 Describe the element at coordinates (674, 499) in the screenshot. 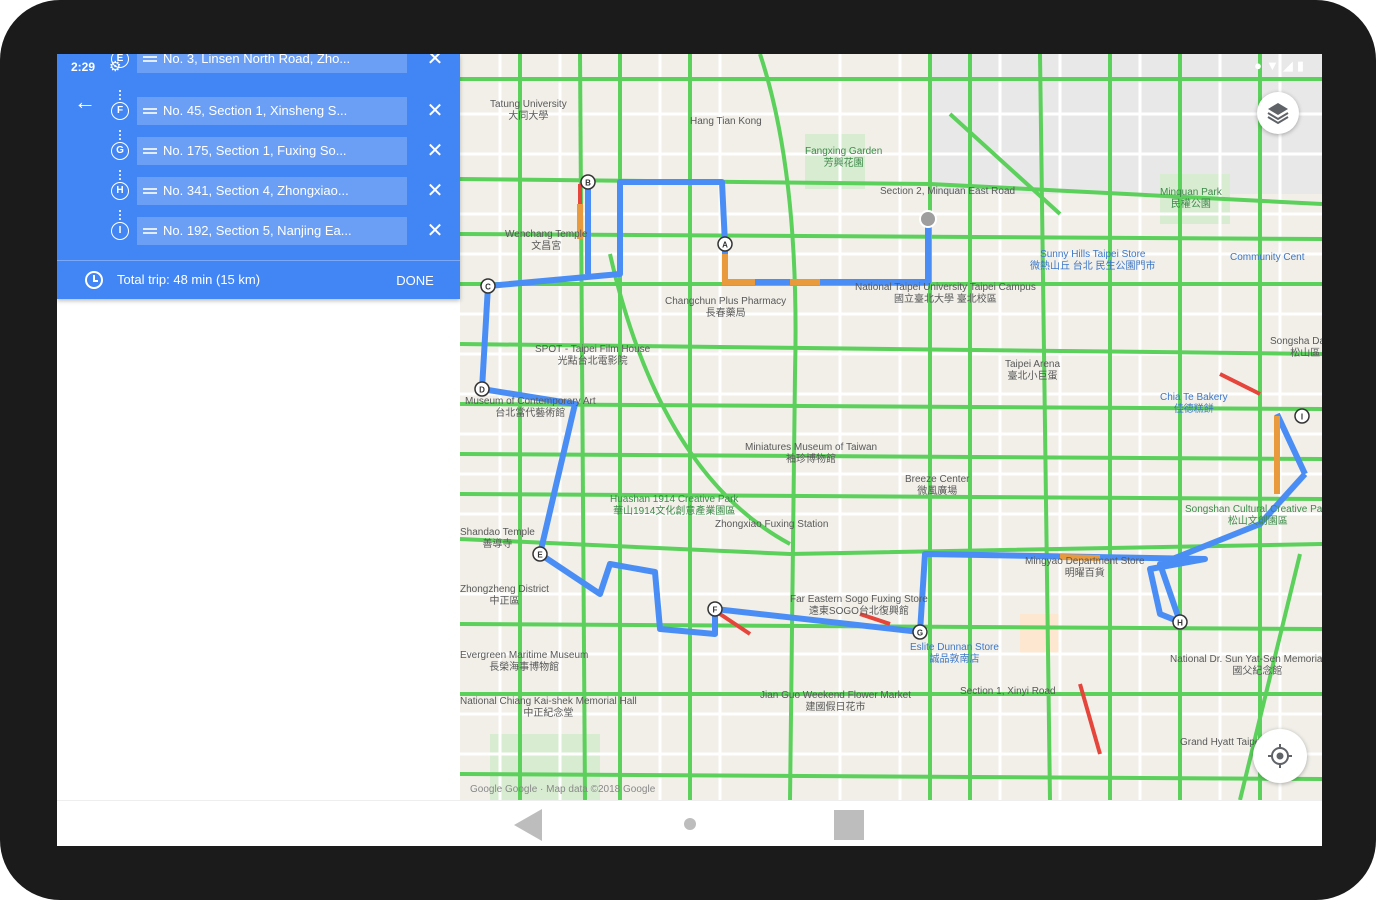

I see `place-name: Huashan 1914 Creative Park` at that location.